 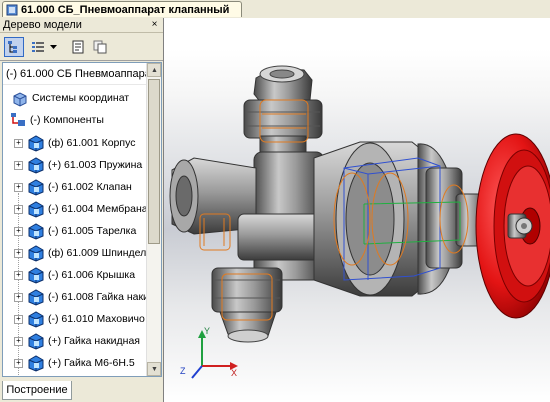 I want to click on copy-icon, so click(x=100, y=47).